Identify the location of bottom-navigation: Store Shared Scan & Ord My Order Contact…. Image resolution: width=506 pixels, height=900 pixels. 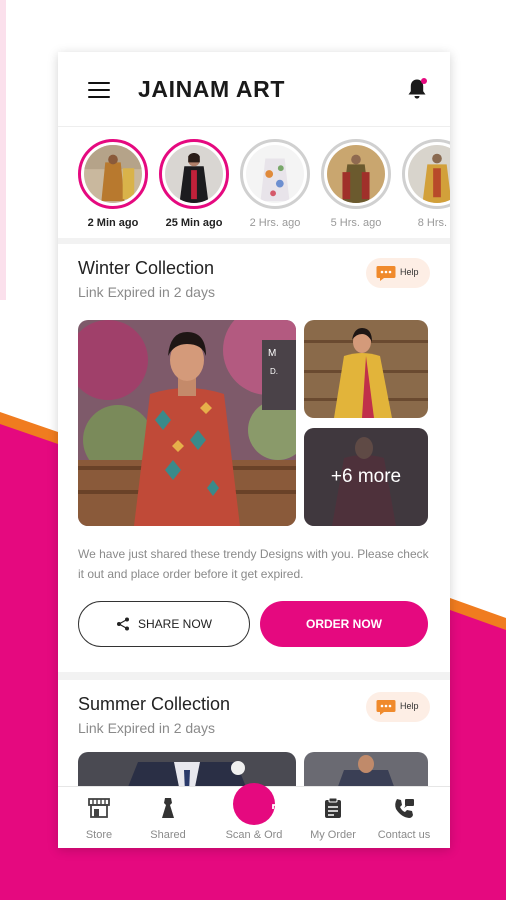
(254, 815).